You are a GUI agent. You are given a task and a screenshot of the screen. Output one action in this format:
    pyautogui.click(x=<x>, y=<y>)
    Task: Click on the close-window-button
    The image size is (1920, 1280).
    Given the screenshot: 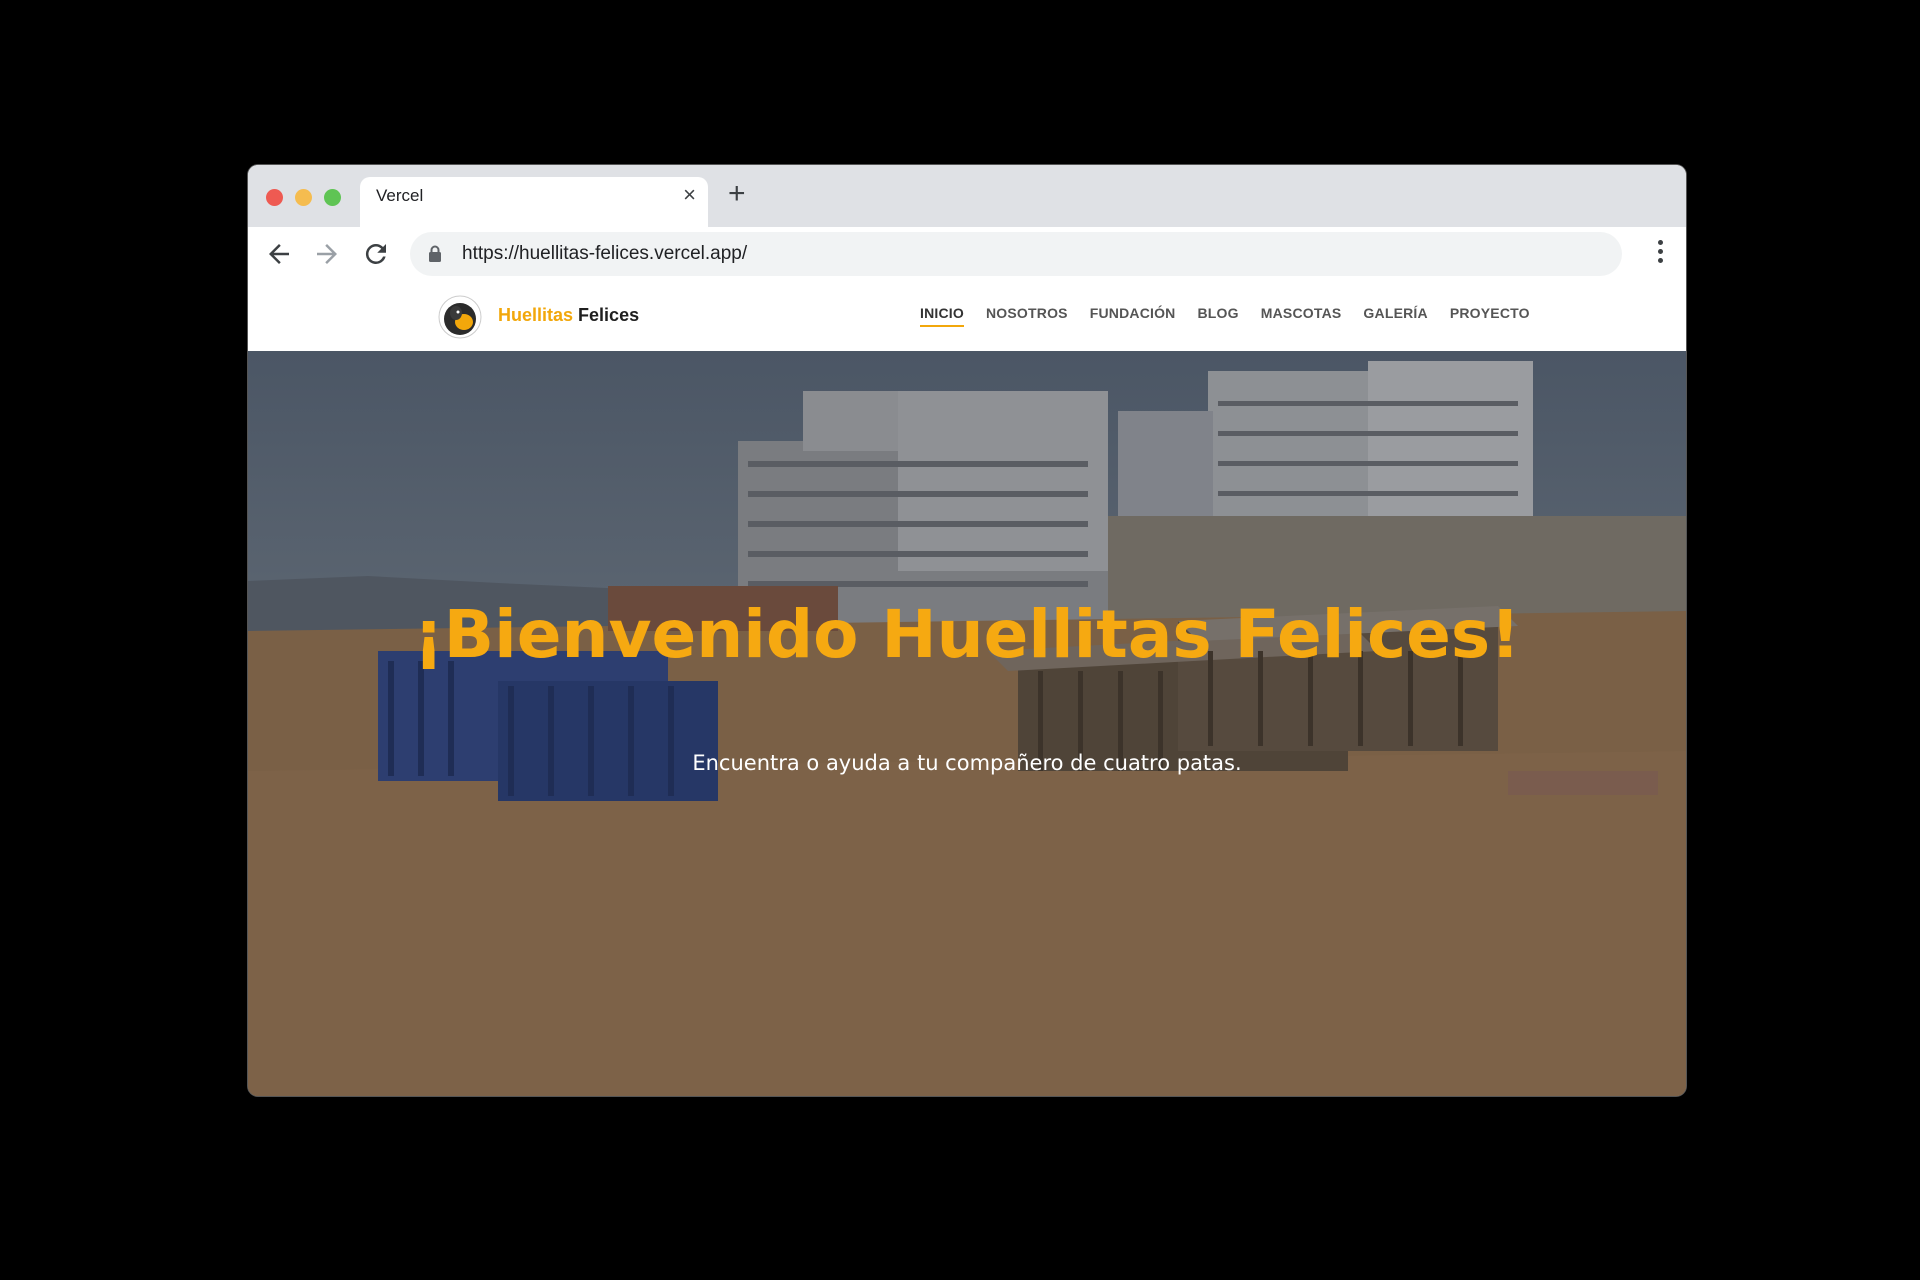 What is the action you would take?
    pyautogui.click(x=274, y=197)
    